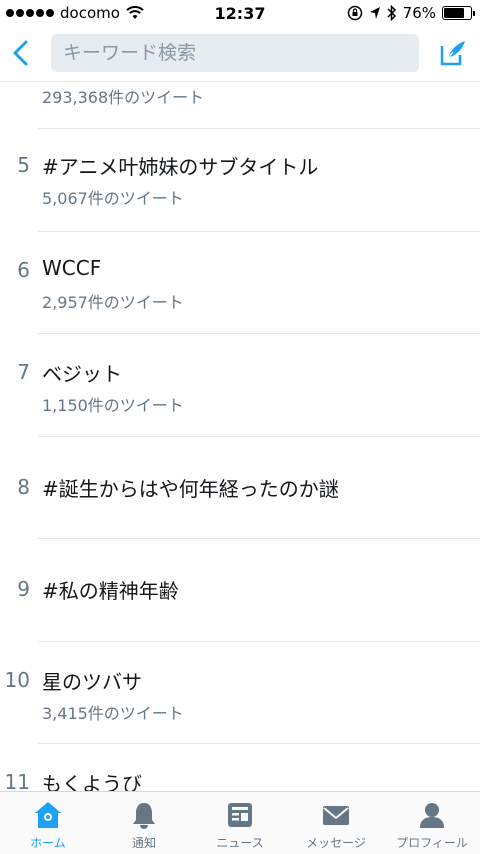 The image size is (480, 854). Describe the element at coordinates (354, 13) in the screenshot. I see `orientation-lock-icon` at that location.